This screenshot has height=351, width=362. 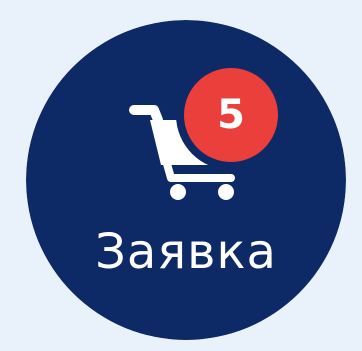 What do you see at coordinates (186, 252) in the screenshot?
I see `button-label: Заявка` at bounding box center [186, 252].